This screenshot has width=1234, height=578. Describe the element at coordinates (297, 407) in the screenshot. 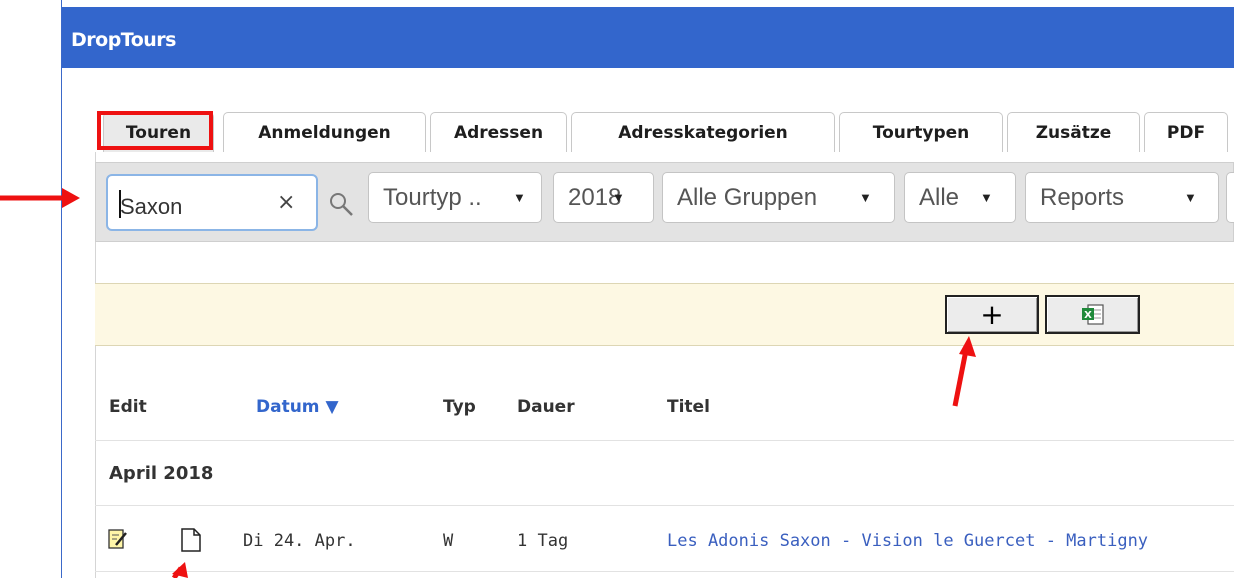

I see `column-header-date: Datum ▼` at that location.